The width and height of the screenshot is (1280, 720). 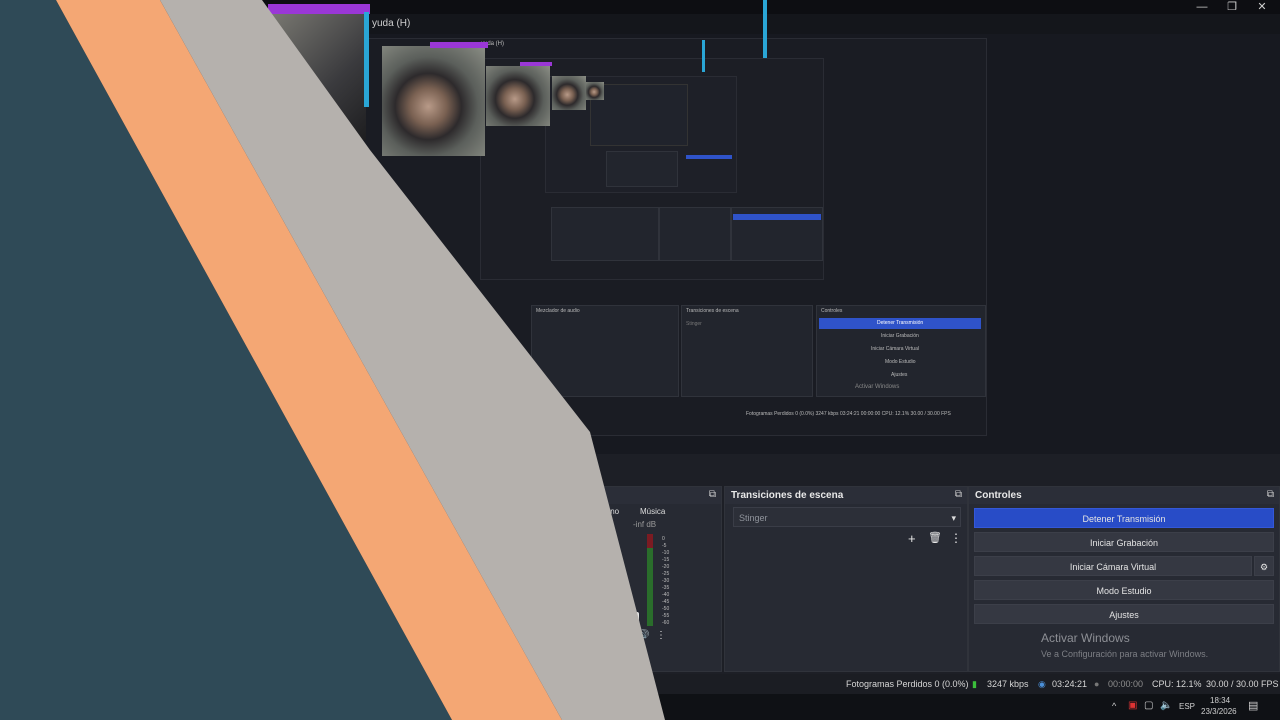 I want to click on activate-windows-title: Activar Windows, so click(x=1085, y=638).